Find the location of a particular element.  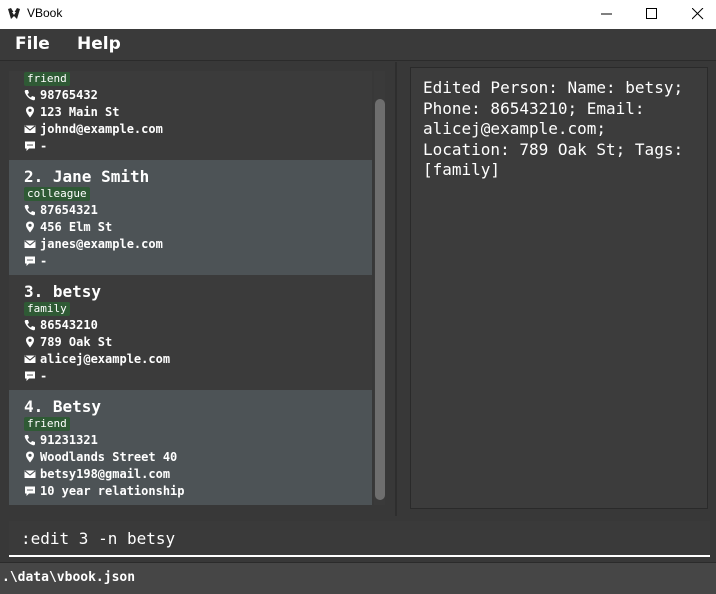

close-icon is located at coordinates (698, 14).